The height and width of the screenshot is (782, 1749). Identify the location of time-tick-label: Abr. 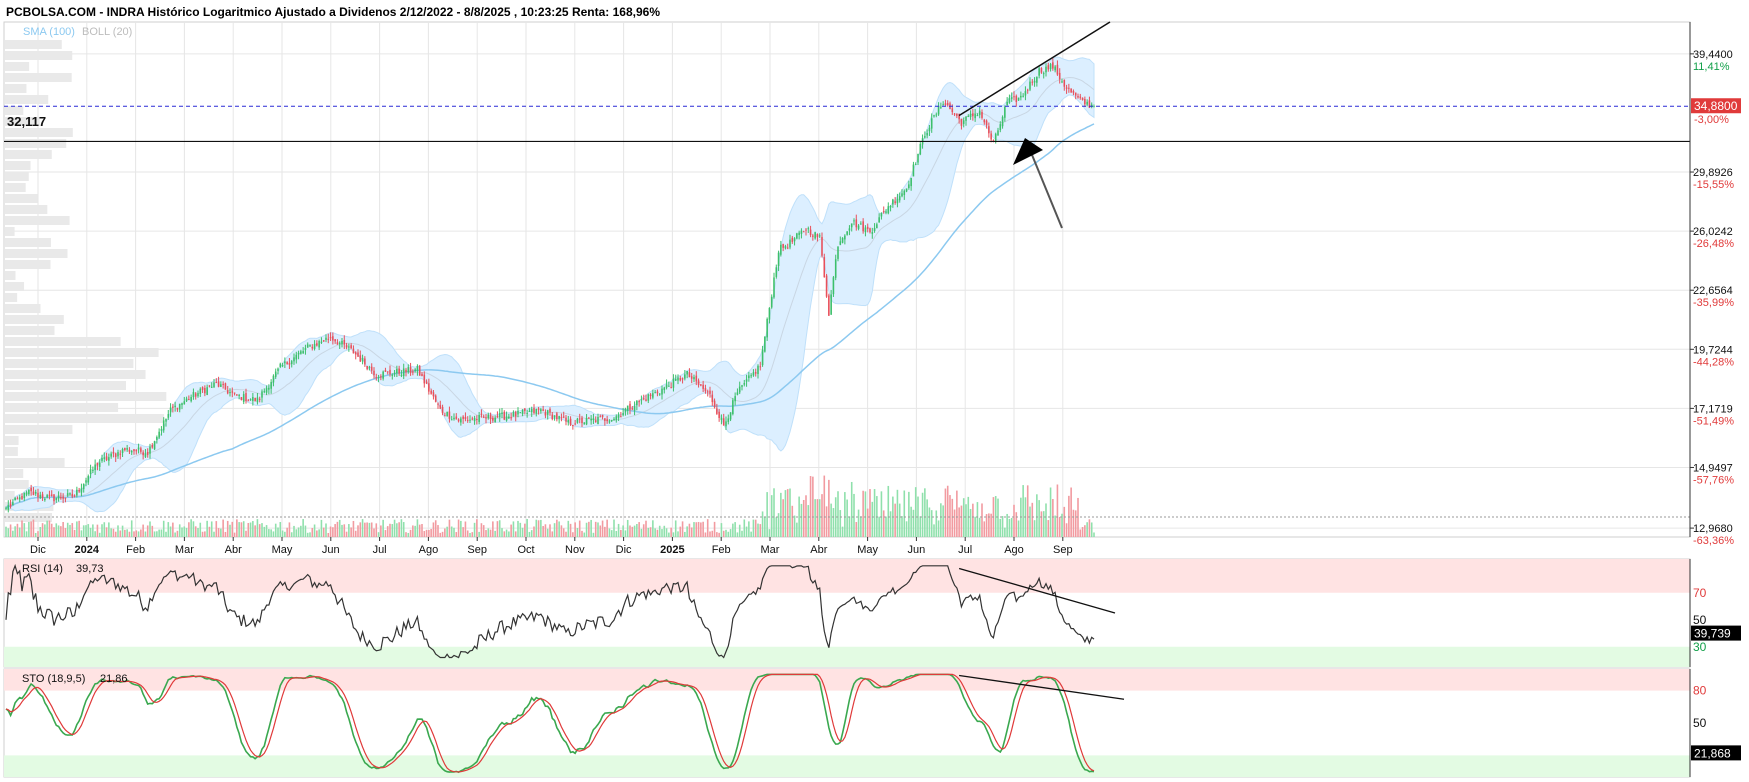
(233, 550).